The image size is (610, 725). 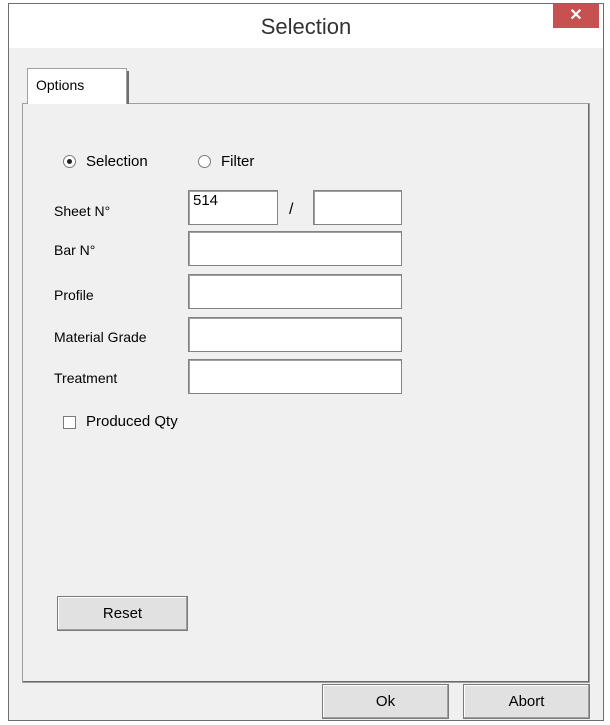 I want to click on profile-label: Profile, so click(x=74, y=295).